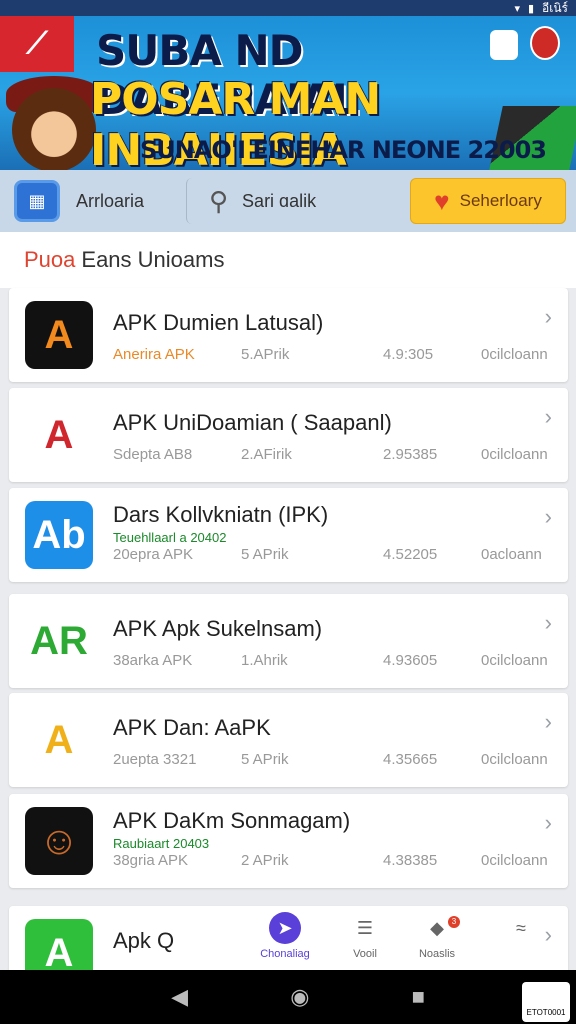 This screenshot has height=1024, width=576. What do you see at coordinates (517, 8) in the screenshot?
I see `wifi-icon: ▾` at bounding box center [517, 8].